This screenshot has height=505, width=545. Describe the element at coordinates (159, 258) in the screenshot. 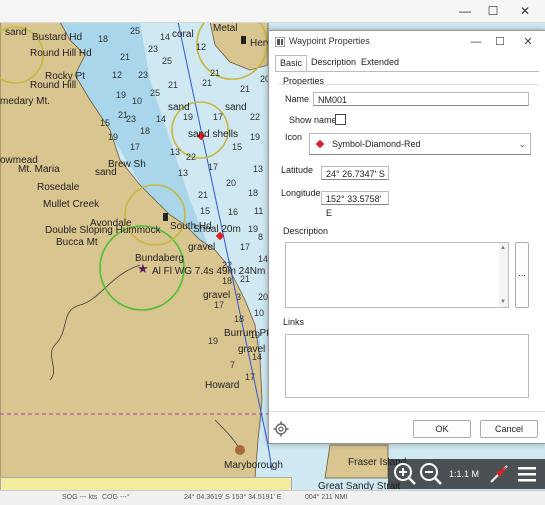

I see `chart-label: Bundaberg` at that location.